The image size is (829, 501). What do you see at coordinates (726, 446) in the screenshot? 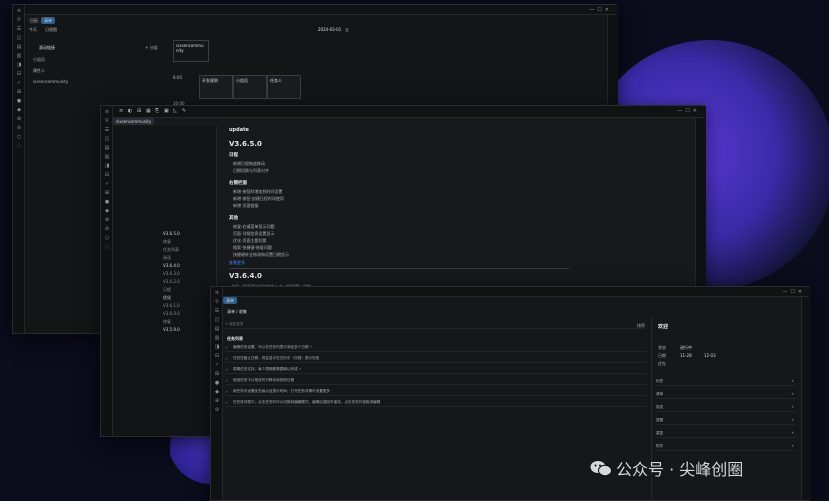
I see `detail-field: 附件 +` at bounding box center [726, 446].